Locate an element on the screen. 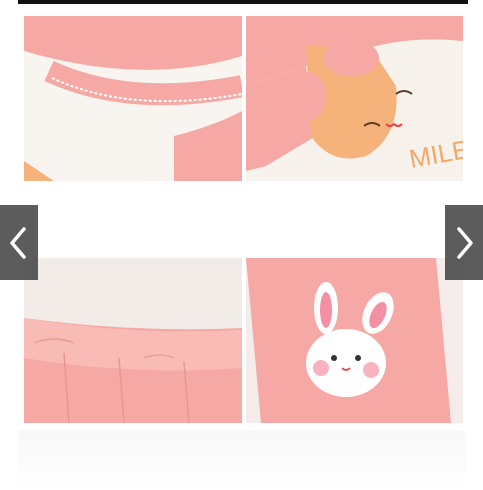 This screenshot has width=483, height=490. chevron-left-icon is located at coordinates (18, 242).